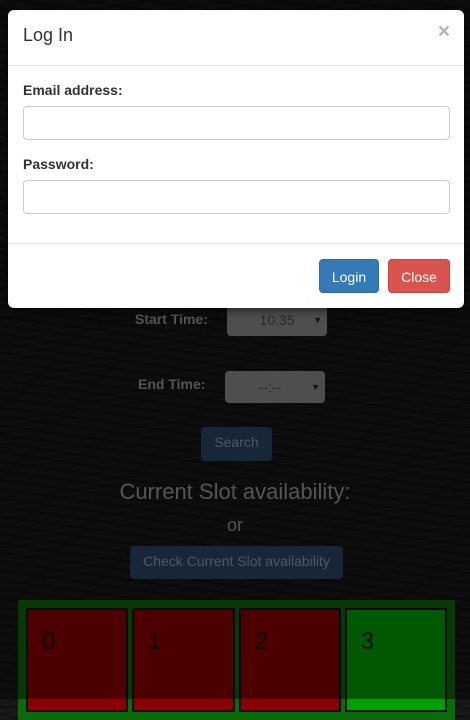 The height and width of the screenshot is (720, 470). Describe the element at coordinates (73, 90) in the screenshot. I see `email-label: Email address:` at that location.